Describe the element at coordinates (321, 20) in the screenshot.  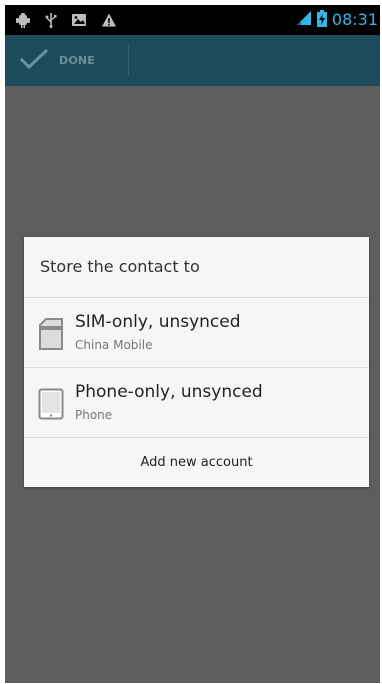
I see `battery-charging-icon` at that location.